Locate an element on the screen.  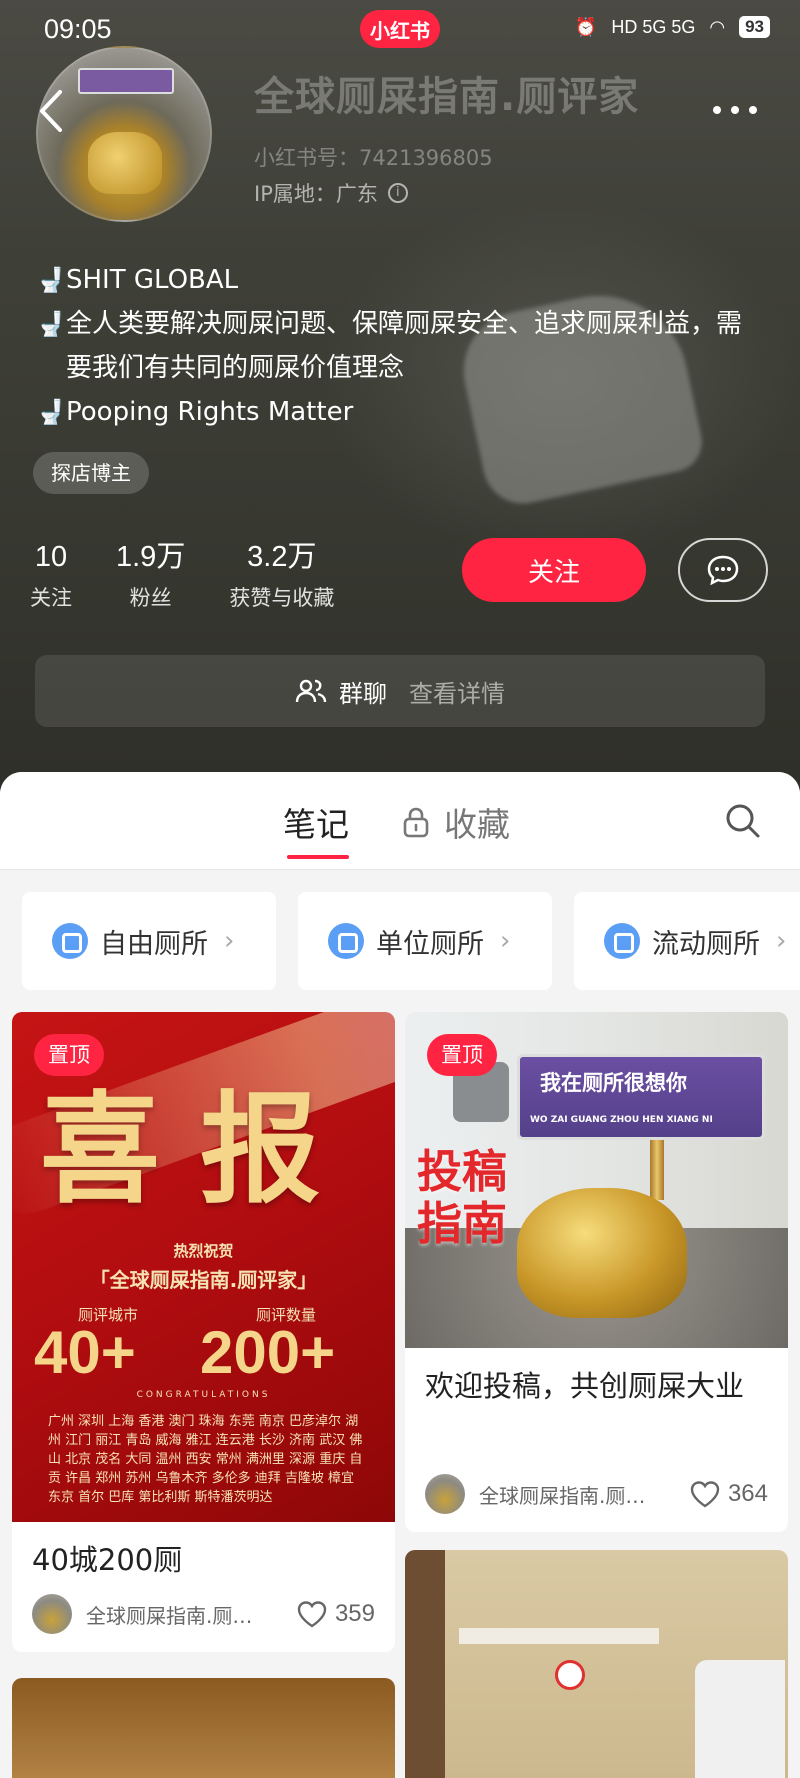
battery-icon: 93 is located at coordinates (754, 27).